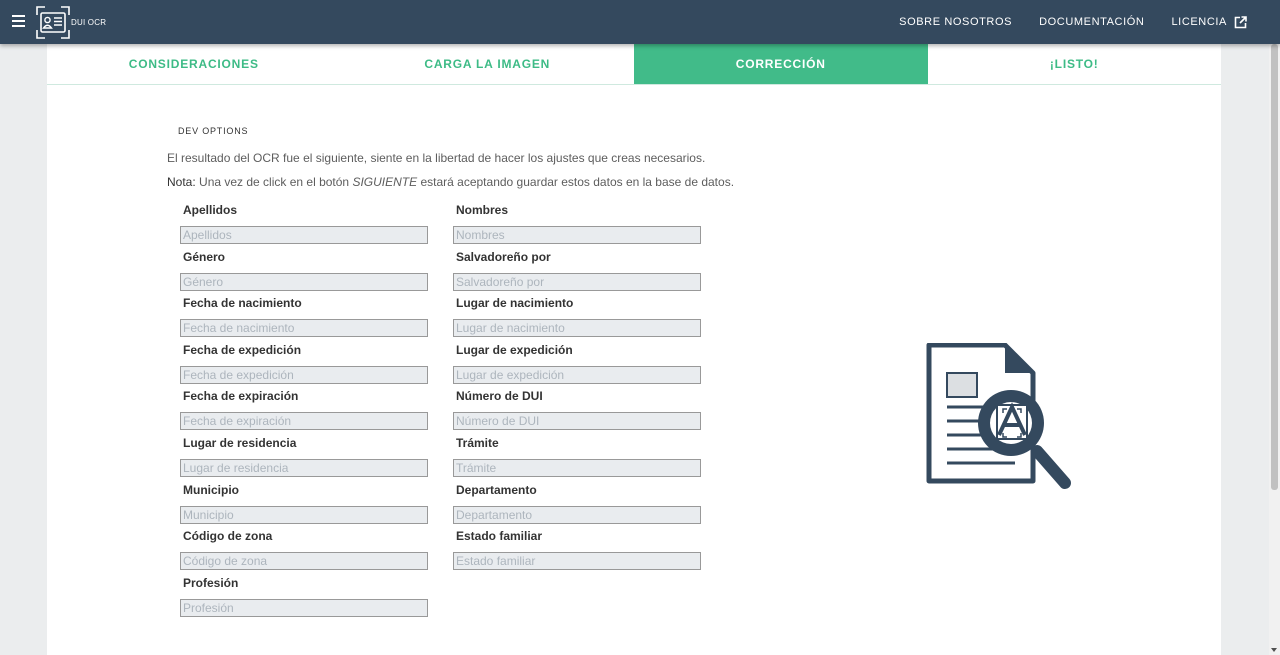 The height and width of the screenshot is (655, 1280). Describe the element at coordinates (213, 131) in the screenshot. I see `dev-options-toggle: DEV OPTIONS` at that location.